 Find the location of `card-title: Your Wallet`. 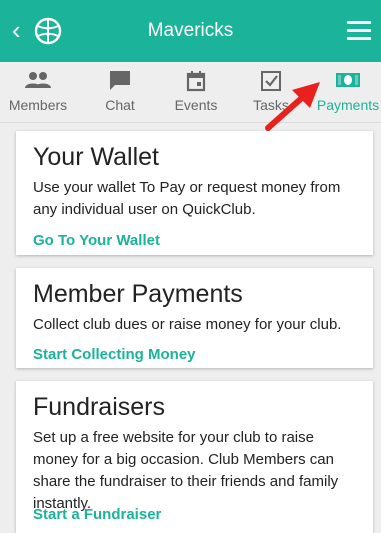

card-title: Your Wallet is located at coordinates (96, 157).